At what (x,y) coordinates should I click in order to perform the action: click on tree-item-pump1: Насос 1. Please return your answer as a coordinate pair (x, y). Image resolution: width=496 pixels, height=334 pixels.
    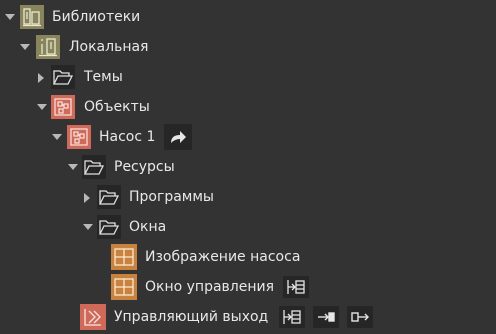
    Looking at the image, I should click on (248, 137).